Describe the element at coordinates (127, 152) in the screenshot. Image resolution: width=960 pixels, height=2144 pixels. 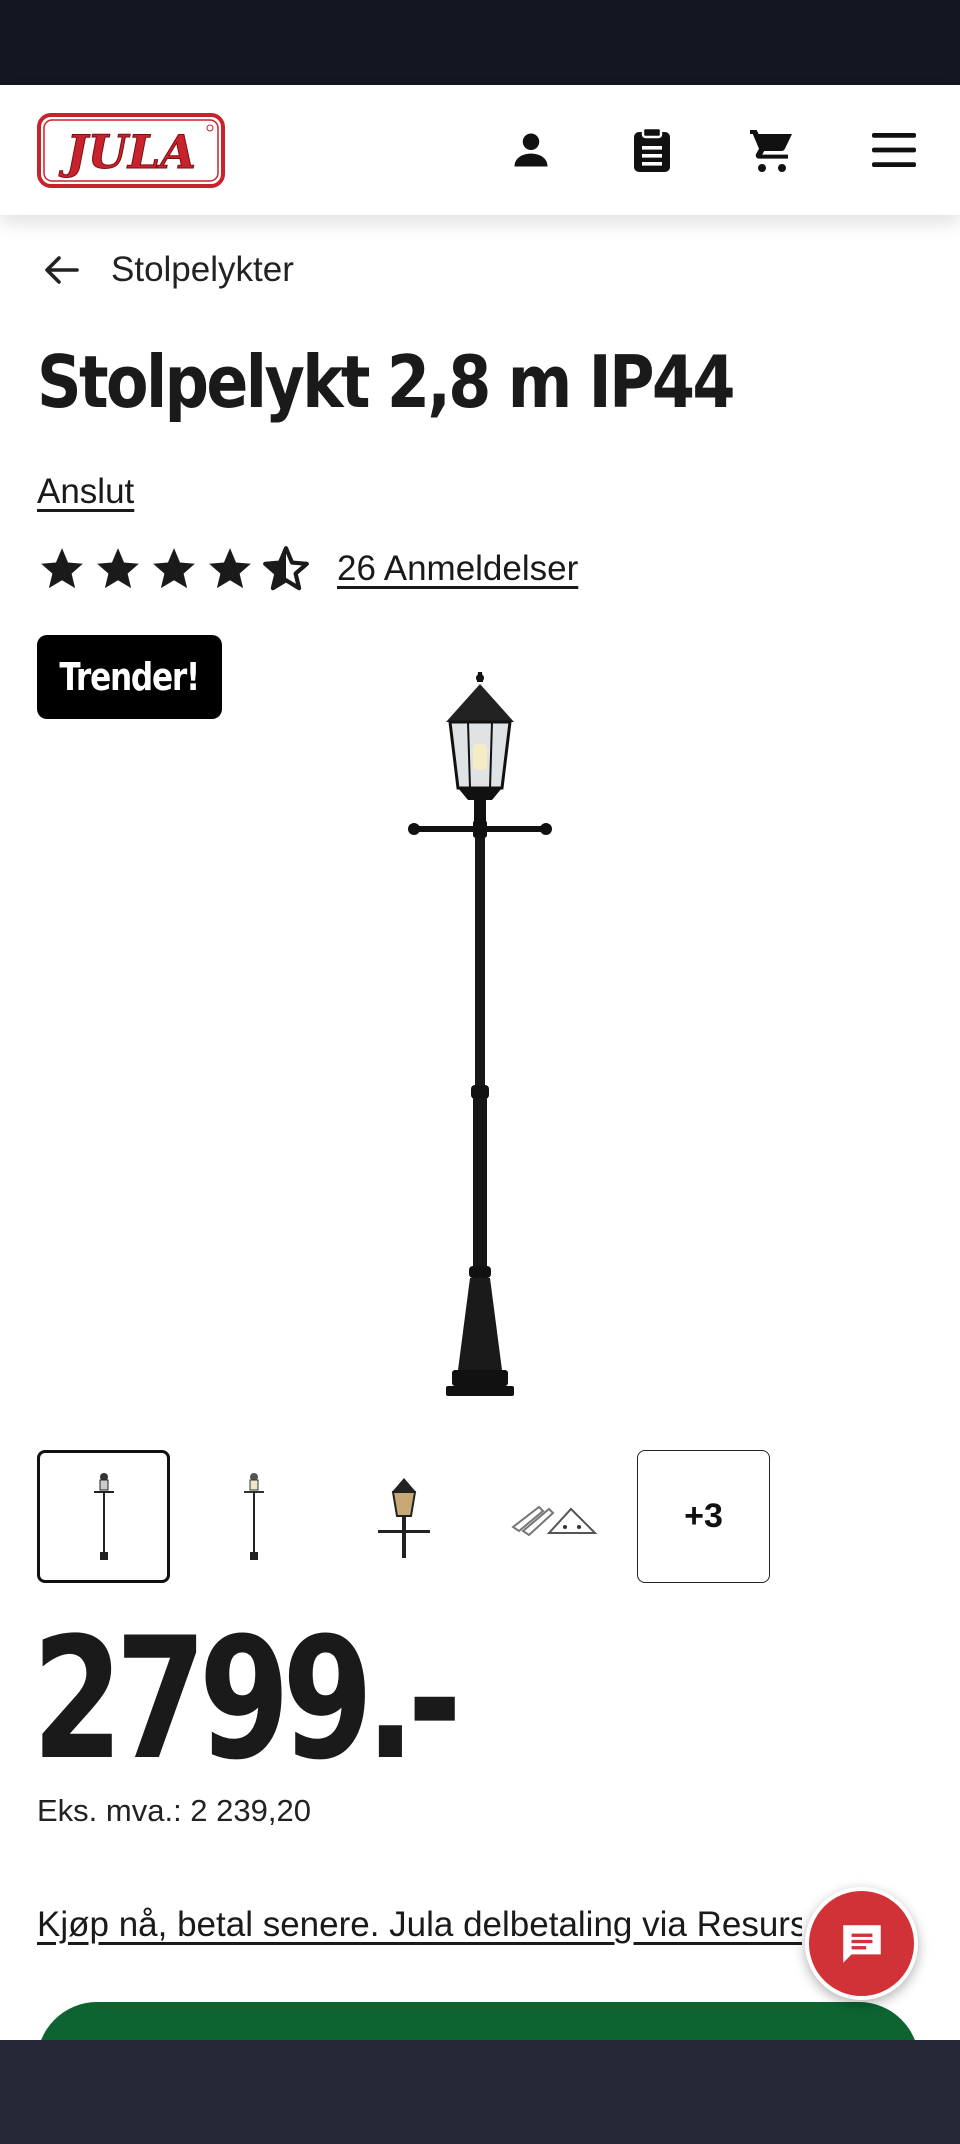
I see `svg-text: JULA` at that location.